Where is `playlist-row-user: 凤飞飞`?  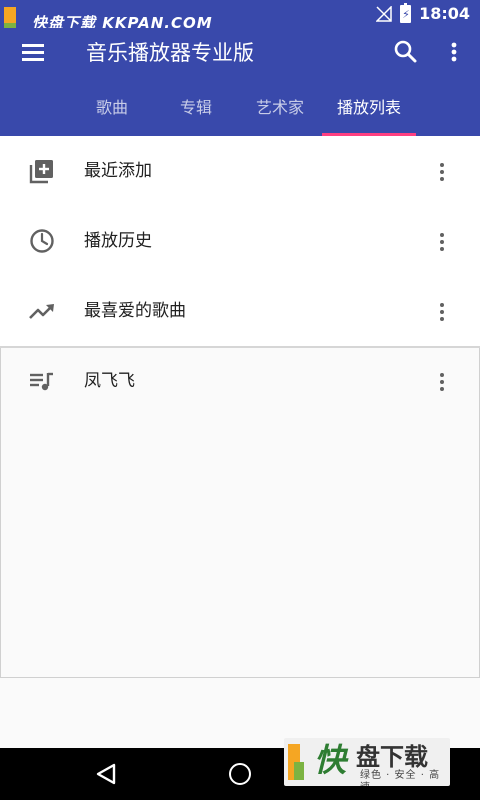
playlist-row-user: 凤飞飞 is located at coordinates (240, 381).